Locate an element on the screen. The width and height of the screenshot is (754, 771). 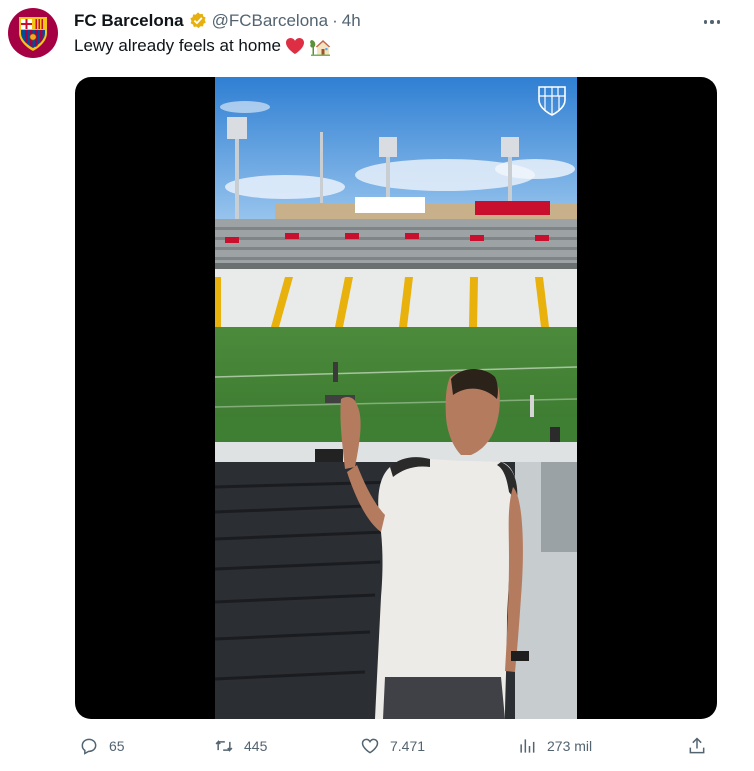
gold-verified-badge-icon is located at coordinates (198, 21).